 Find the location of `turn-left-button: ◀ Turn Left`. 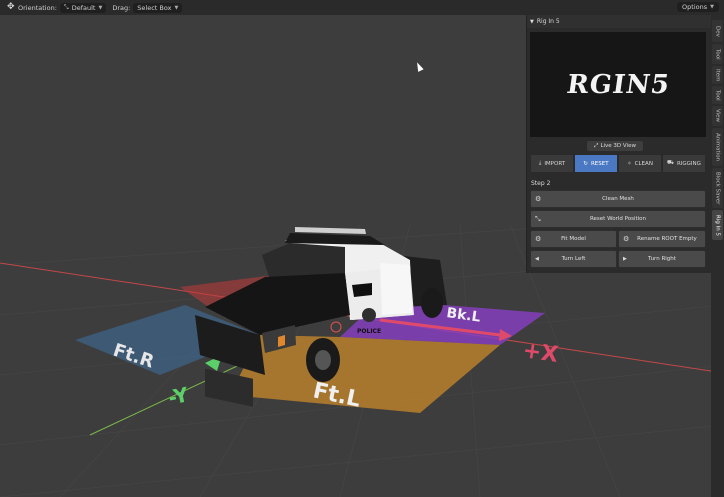

turn-left-button: ◀ Turn Left is located at coordinates (573, 259).